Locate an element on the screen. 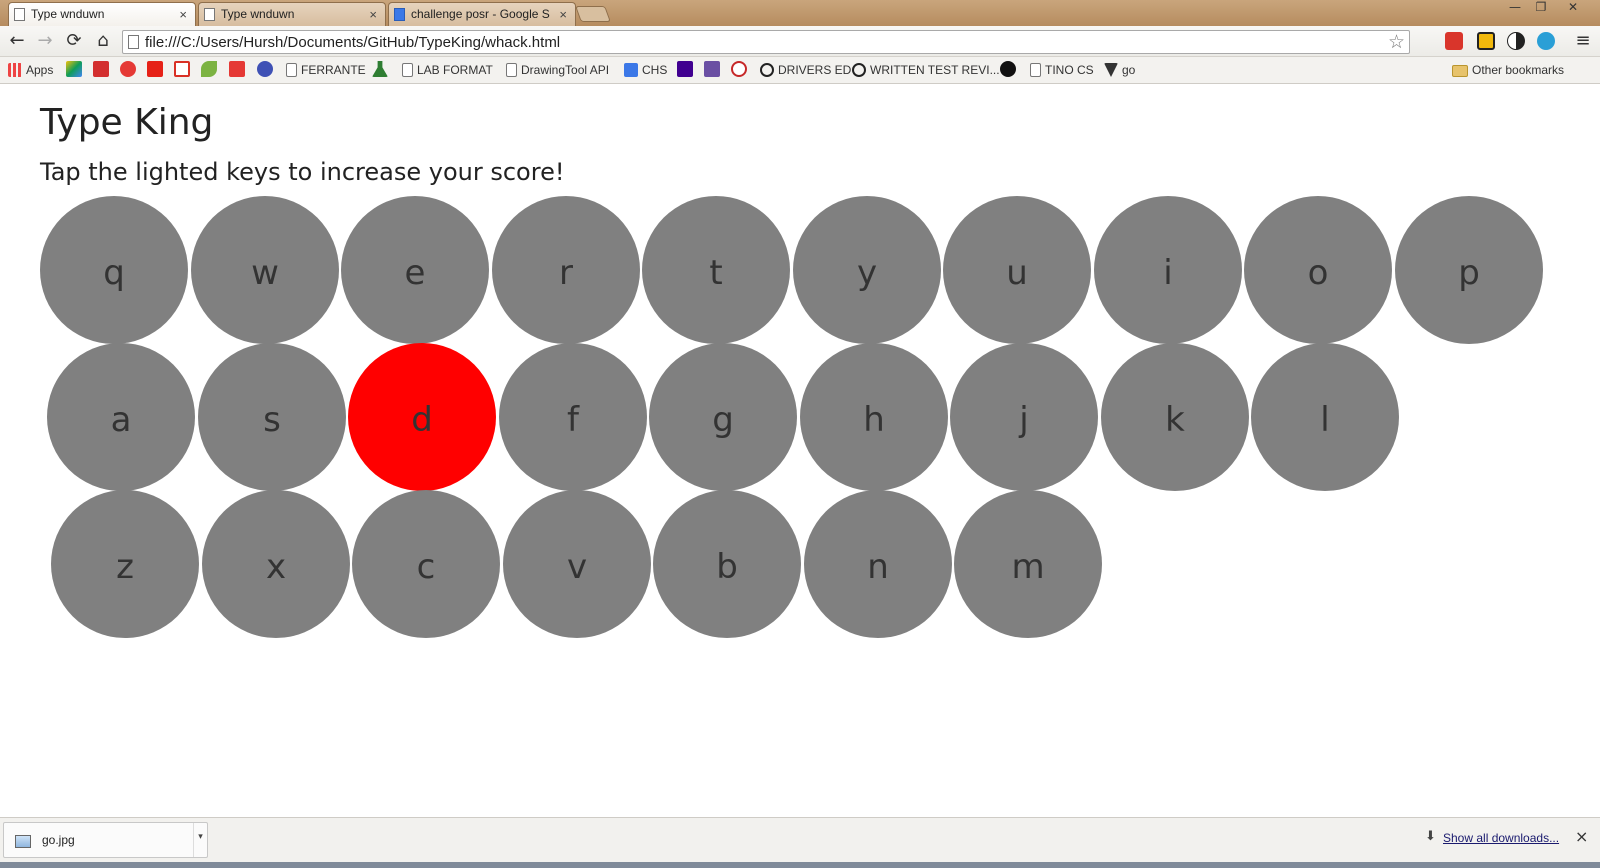 This screenshot has width=1600, height=868. key-z: z is located at coordinates (125, 564).